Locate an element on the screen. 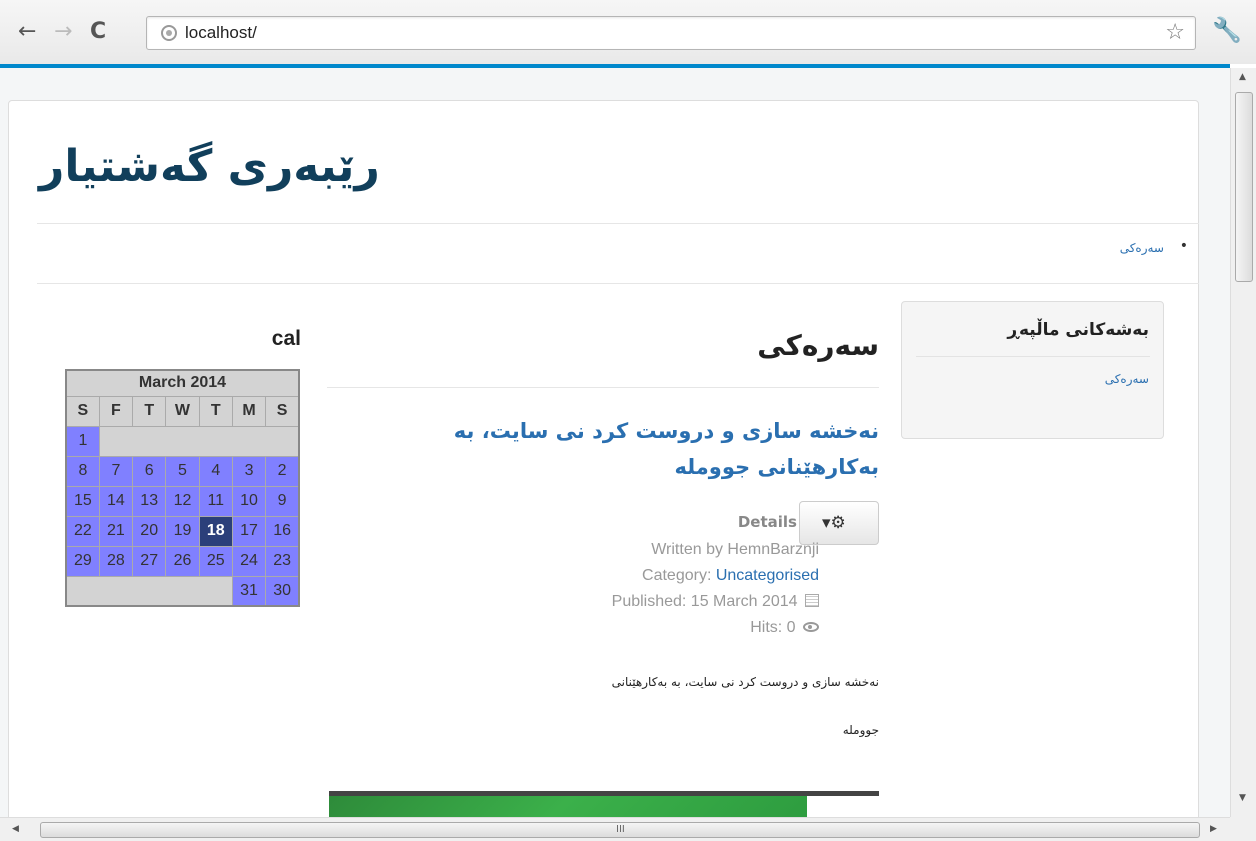  calendar-week-row: 8765432 is located at coordinates (182, 471).